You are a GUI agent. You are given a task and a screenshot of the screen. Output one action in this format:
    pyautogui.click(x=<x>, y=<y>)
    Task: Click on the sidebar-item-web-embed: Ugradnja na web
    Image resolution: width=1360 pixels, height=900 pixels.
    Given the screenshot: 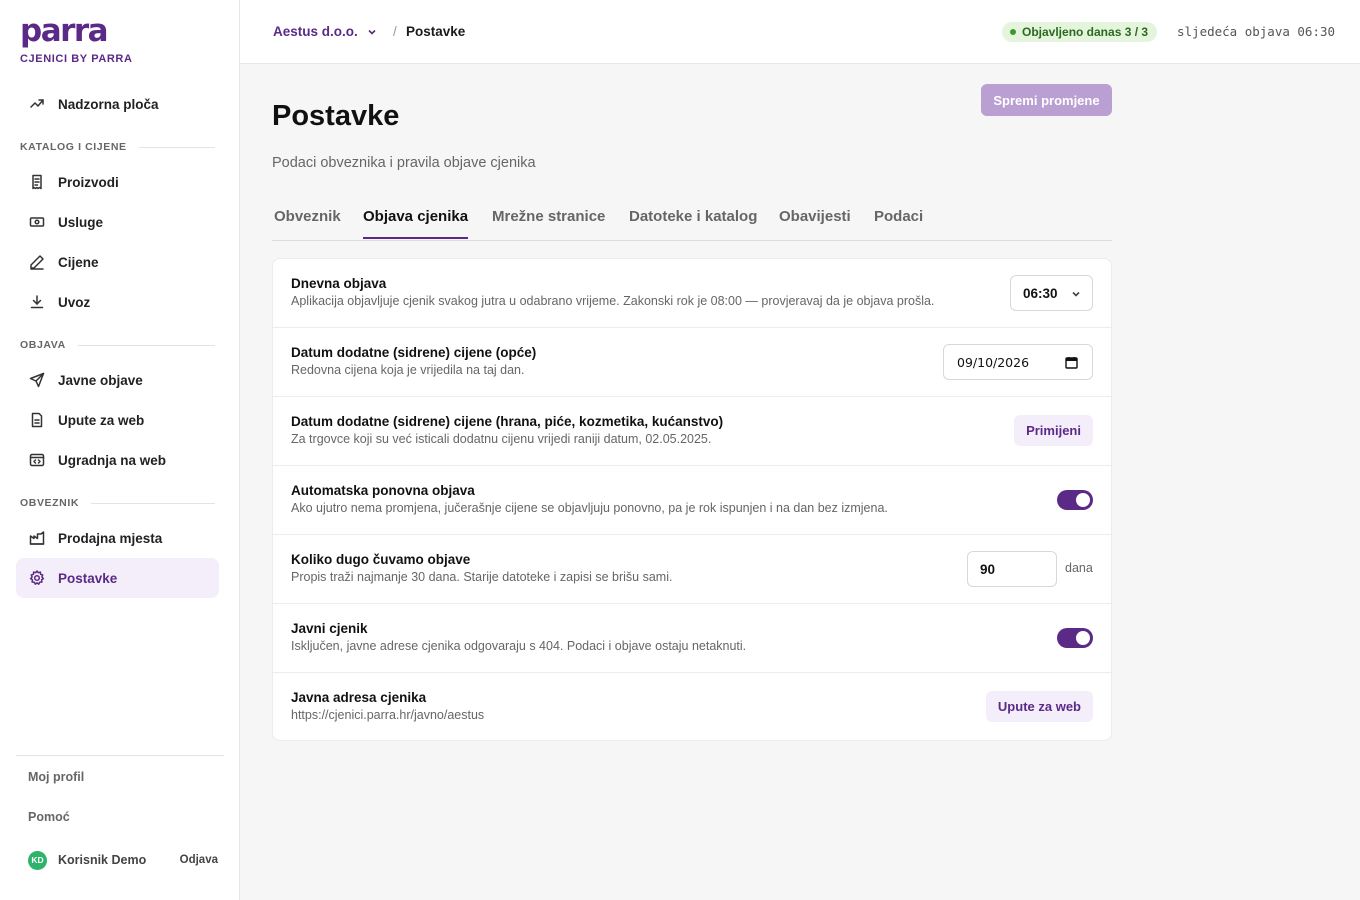 What is the action you would take?
    pyautogui.click(x=117, y=460)
    